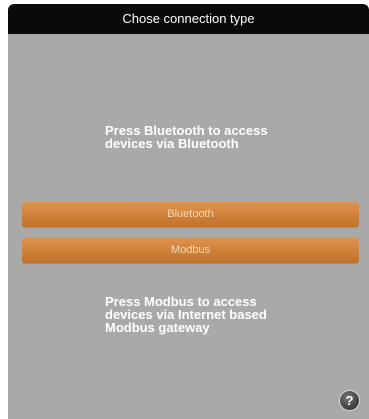 The height and width of the screenshot is (419, 369). I want to click on help-icon: ?, so click(349, 400).